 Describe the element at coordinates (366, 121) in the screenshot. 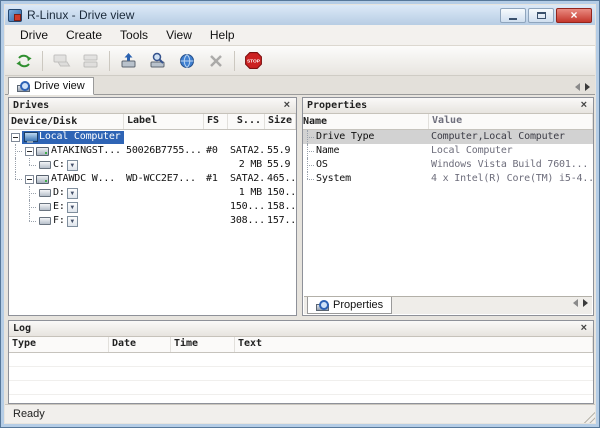

I see `col-name: Name` at that location.